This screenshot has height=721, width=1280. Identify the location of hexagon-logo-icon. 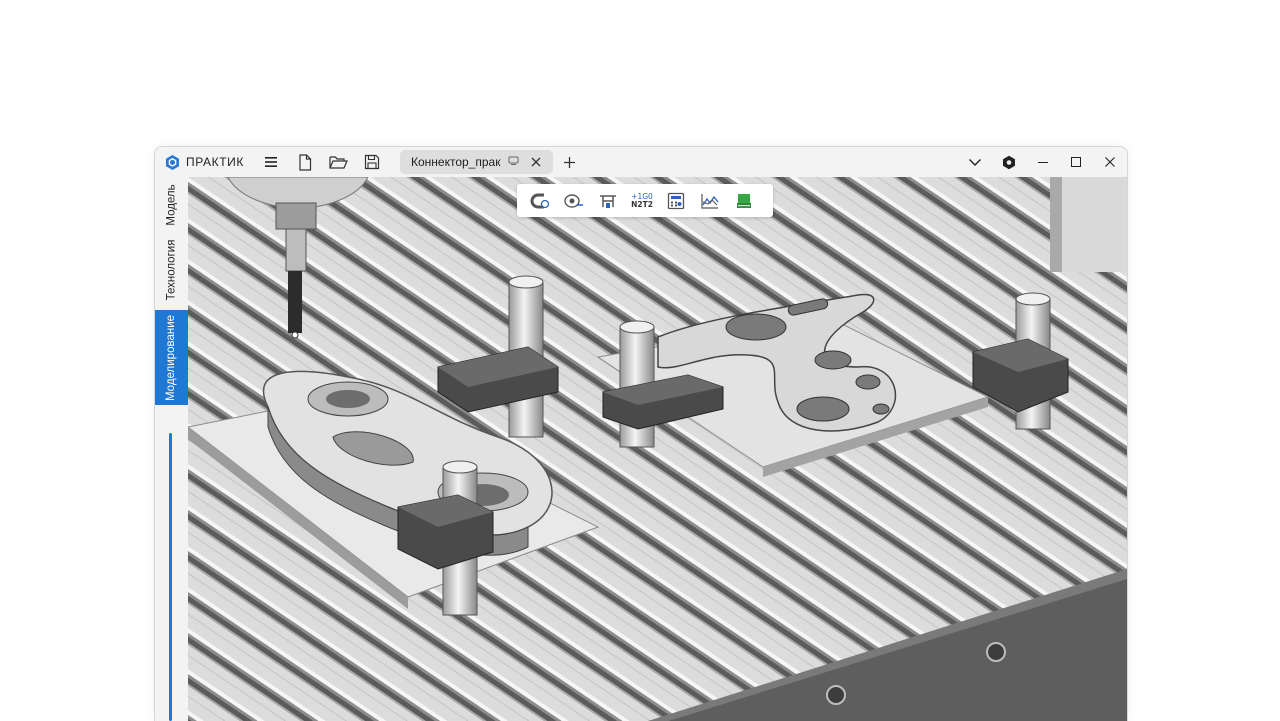
(172, 162).